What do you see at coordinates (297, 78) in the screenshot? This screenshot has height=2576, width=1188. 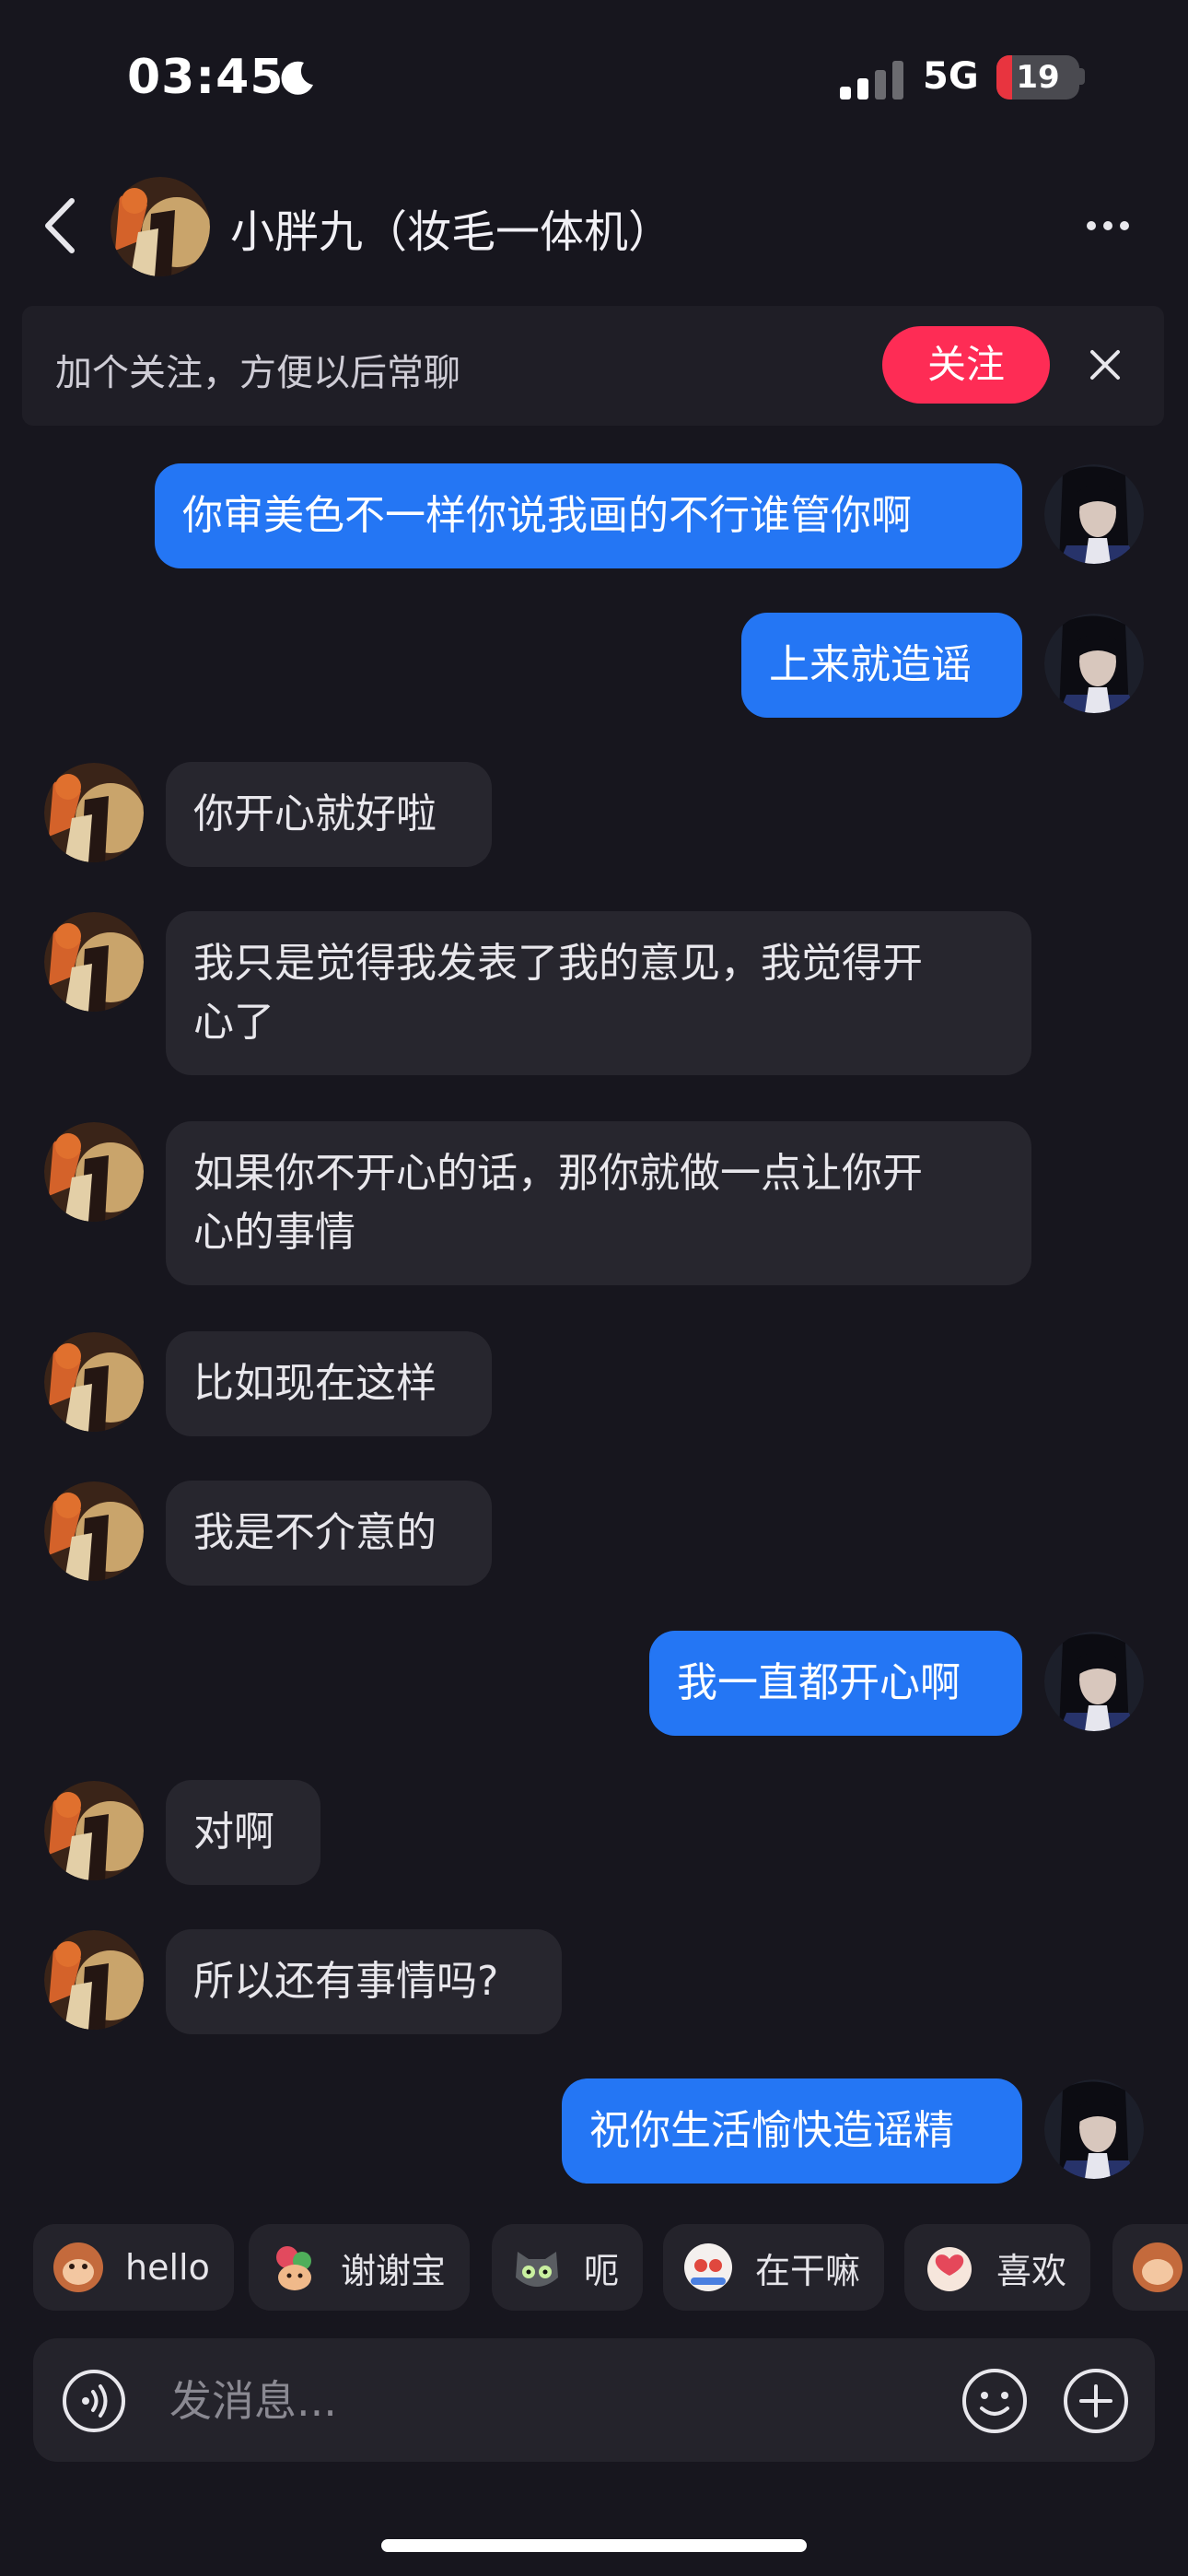 I see `moon-icon` at bounding box center [297, 78].